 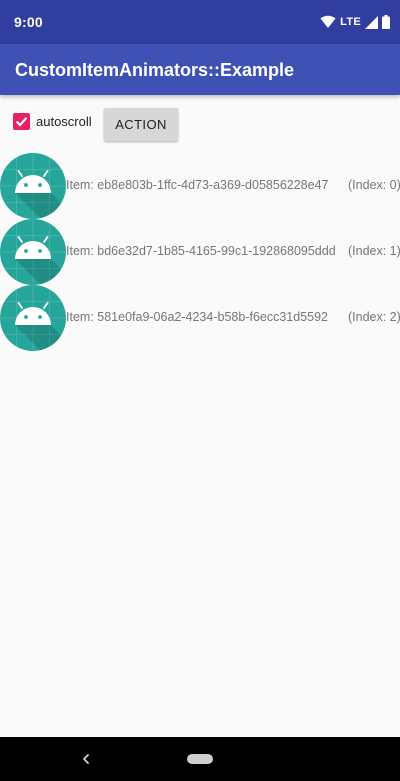 I want to click on item-index: (Index: 2), so click(x=374, y=317).